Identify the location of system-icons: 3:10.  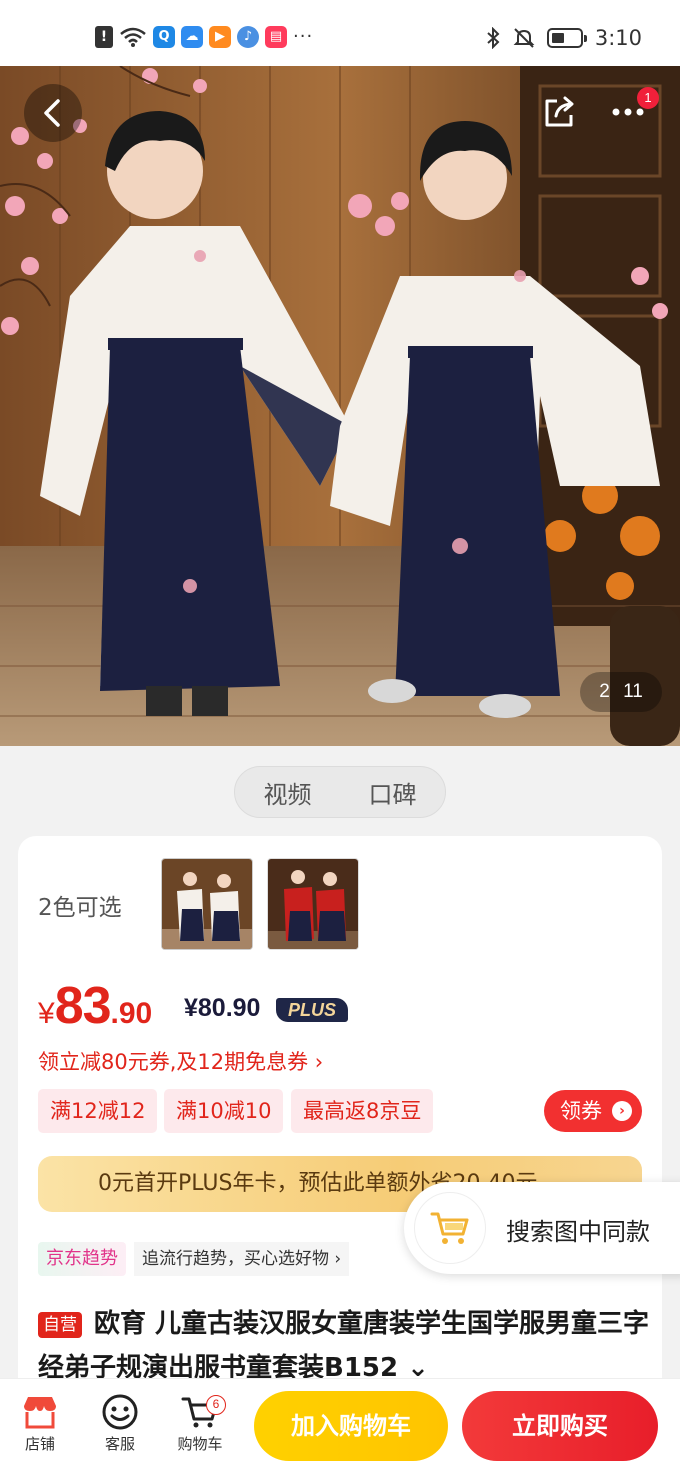
(563, 38).